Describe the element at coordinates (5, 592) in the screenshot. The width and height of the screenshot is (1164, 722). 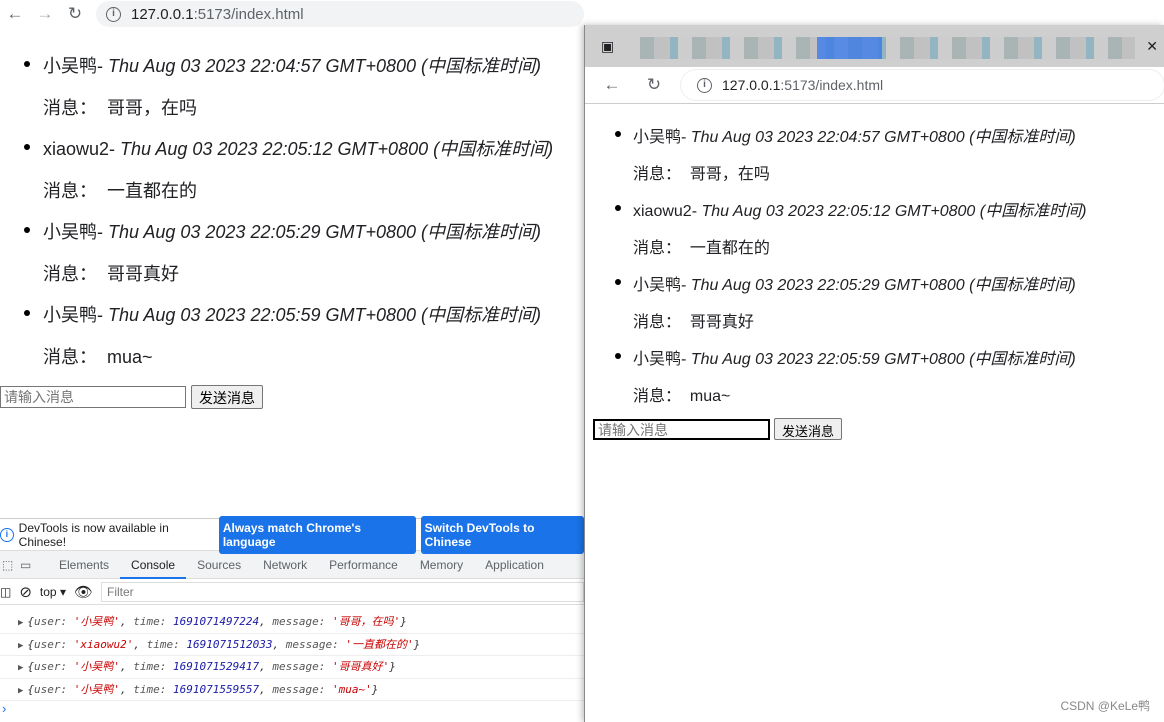
I see `sidebar-toggle-icon: ◫` at that location.